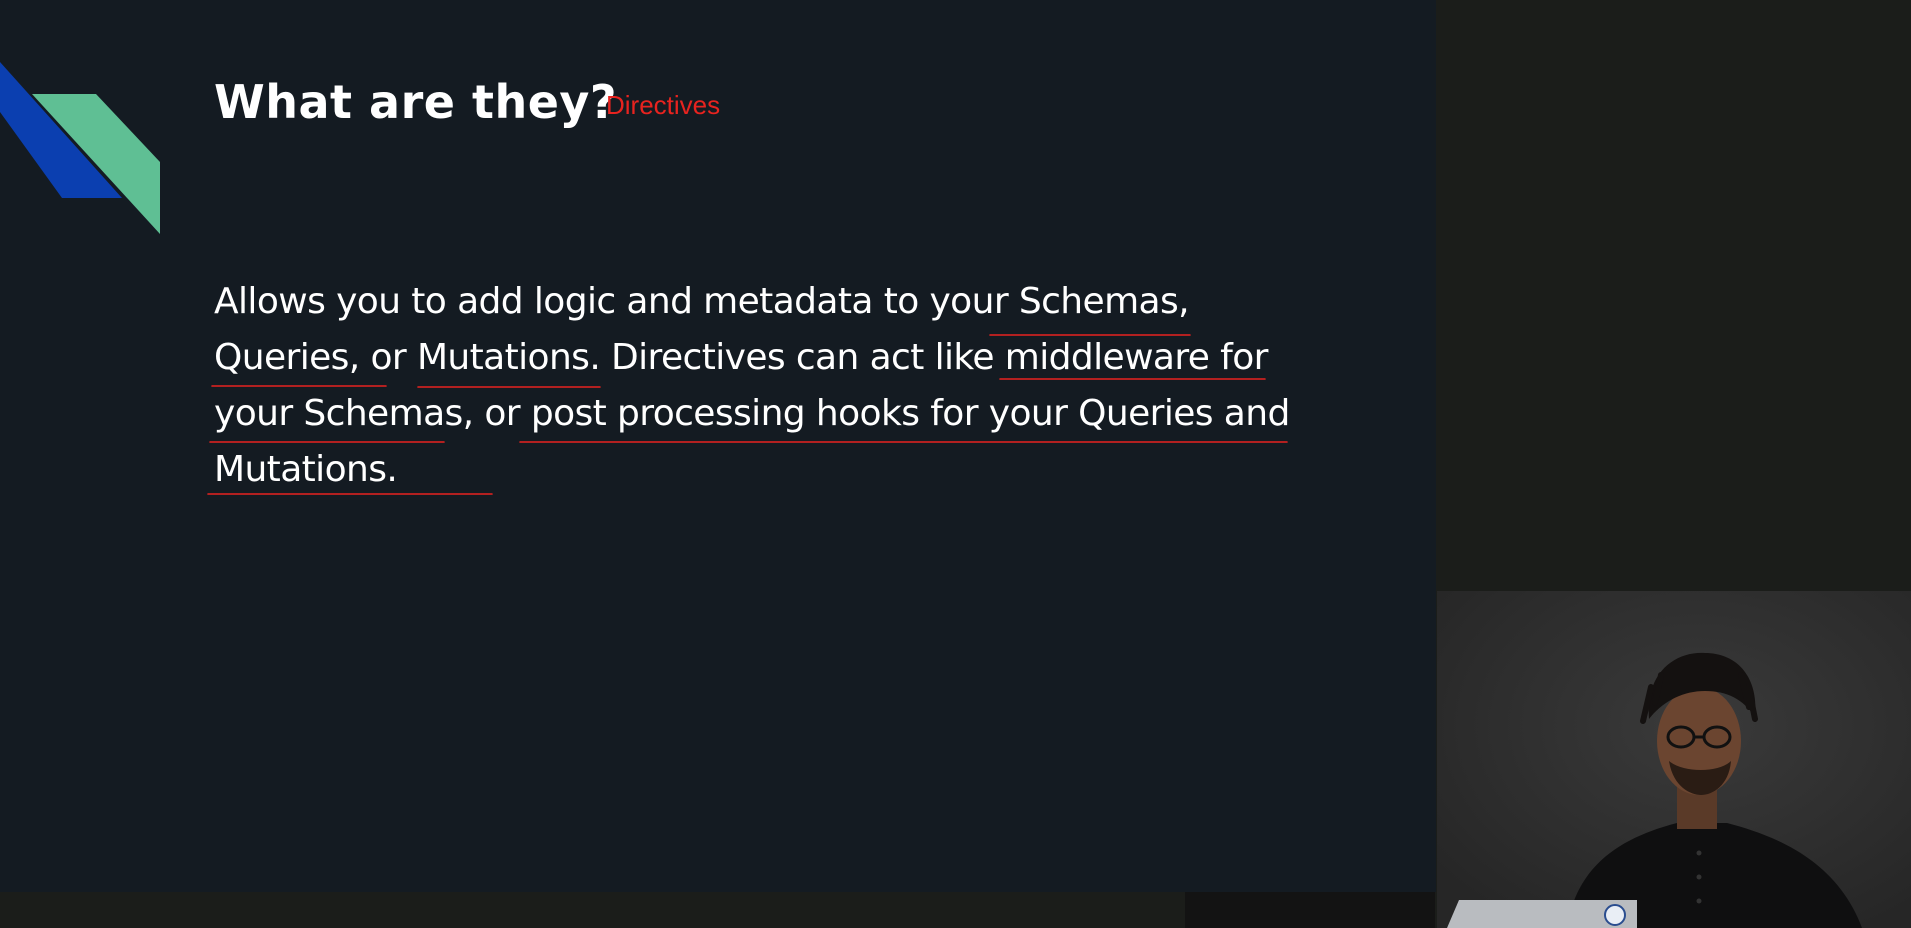  Describe the element at coordinates (663, 105) in the screenshot. I see `annotation-label: Directives` at that location.